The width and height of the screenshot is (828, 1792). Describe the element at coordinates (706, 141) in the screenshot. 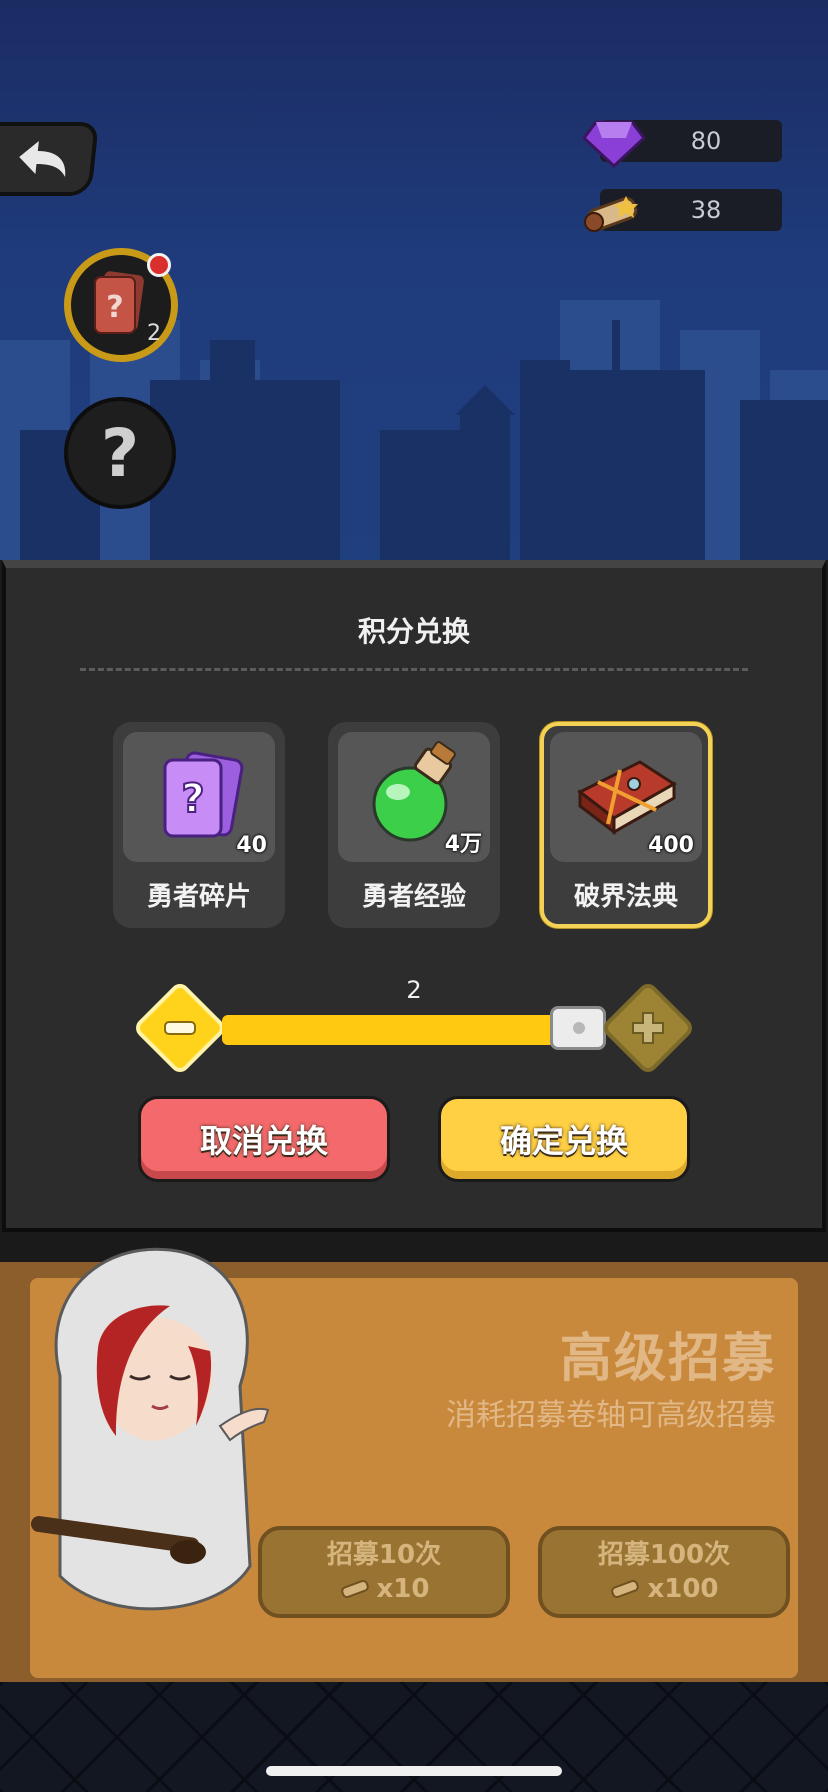

I see `gem-count: 80` at that location.